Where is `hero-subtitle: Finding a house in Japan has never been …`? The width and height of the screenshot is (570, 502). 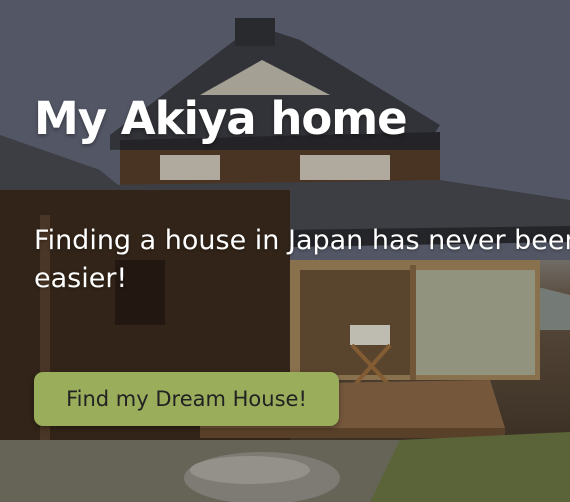 hero-subtitle: Finding a house in Japan has never been … is located at coordinates (302, 259).